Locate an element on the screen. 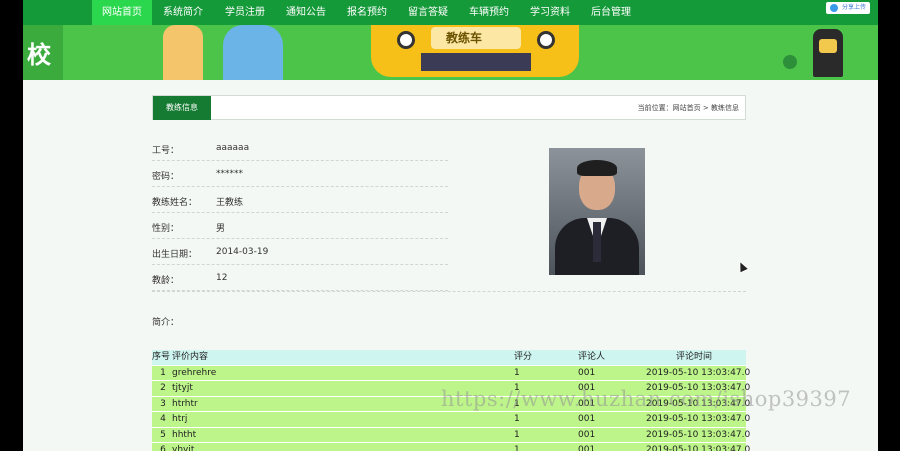 The image size is (900, 451). field-label: 工号： is located at coordinates (166, 151).